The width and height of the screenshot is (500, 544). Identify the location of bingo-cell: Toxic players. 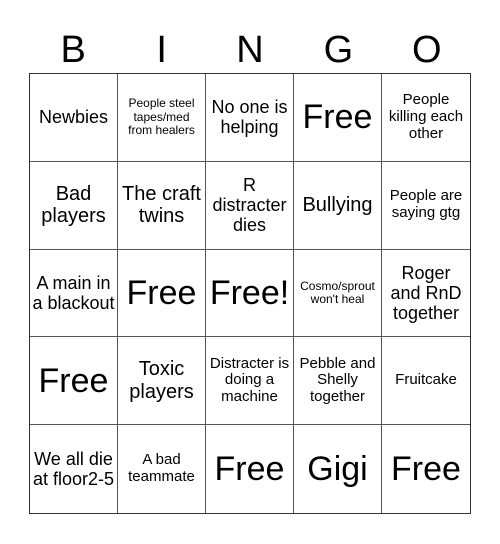
(162, 381).